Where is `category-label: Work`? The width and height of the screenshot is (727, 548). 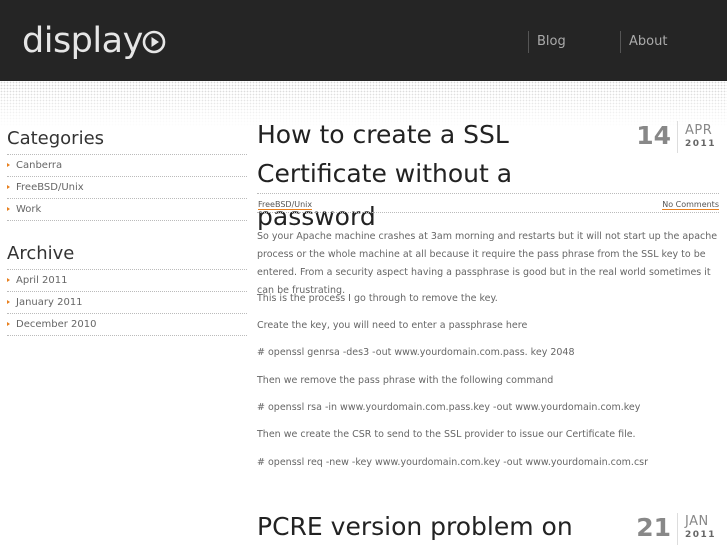 category-label: Work is located at coordinates (29, 209).